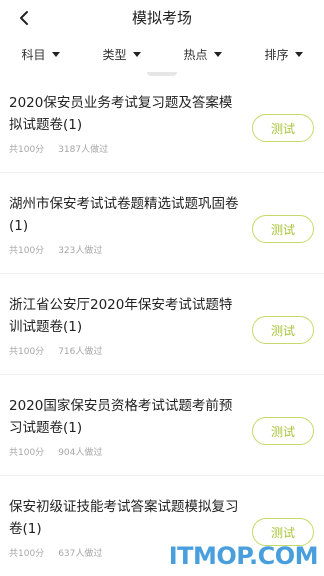 This screenshot has width=324, height=576. I want to click on exam-taken-count: 904人做过, so click(80, 453).